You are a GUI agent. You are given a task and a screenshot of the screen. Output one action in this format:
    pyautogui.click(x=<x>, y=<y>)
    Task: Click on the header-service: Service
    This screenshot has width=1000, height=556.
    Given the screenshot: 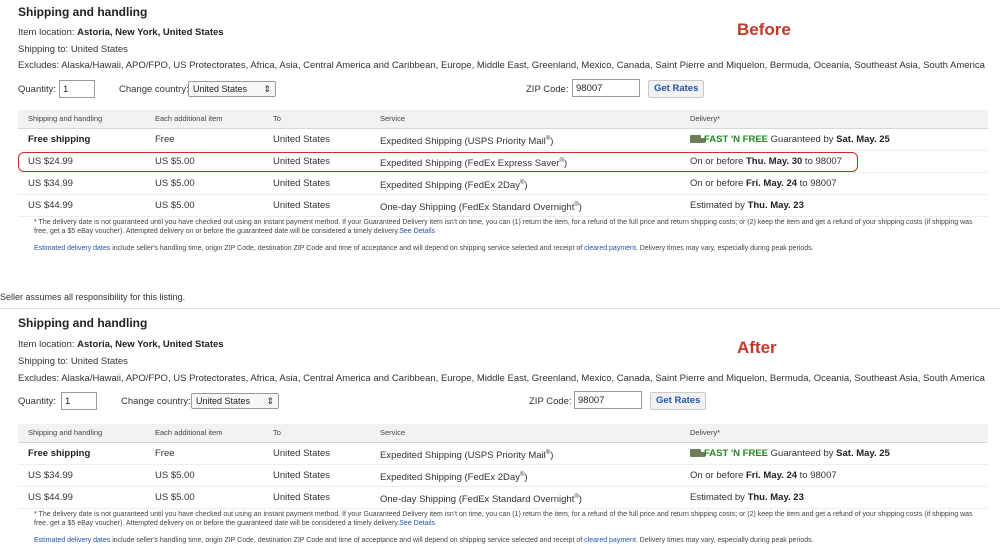 What is the action you would take?
    pyautogui.click(x=393, y=432)
    